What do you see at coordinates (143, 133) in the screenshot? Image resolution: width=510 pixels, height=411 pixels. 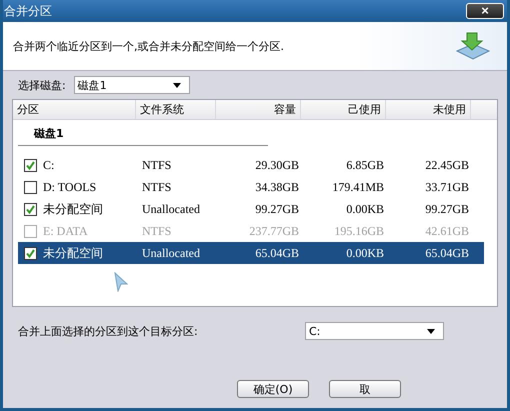 I see `group-heading: 磁盘1` at bounding box center [143, 133].